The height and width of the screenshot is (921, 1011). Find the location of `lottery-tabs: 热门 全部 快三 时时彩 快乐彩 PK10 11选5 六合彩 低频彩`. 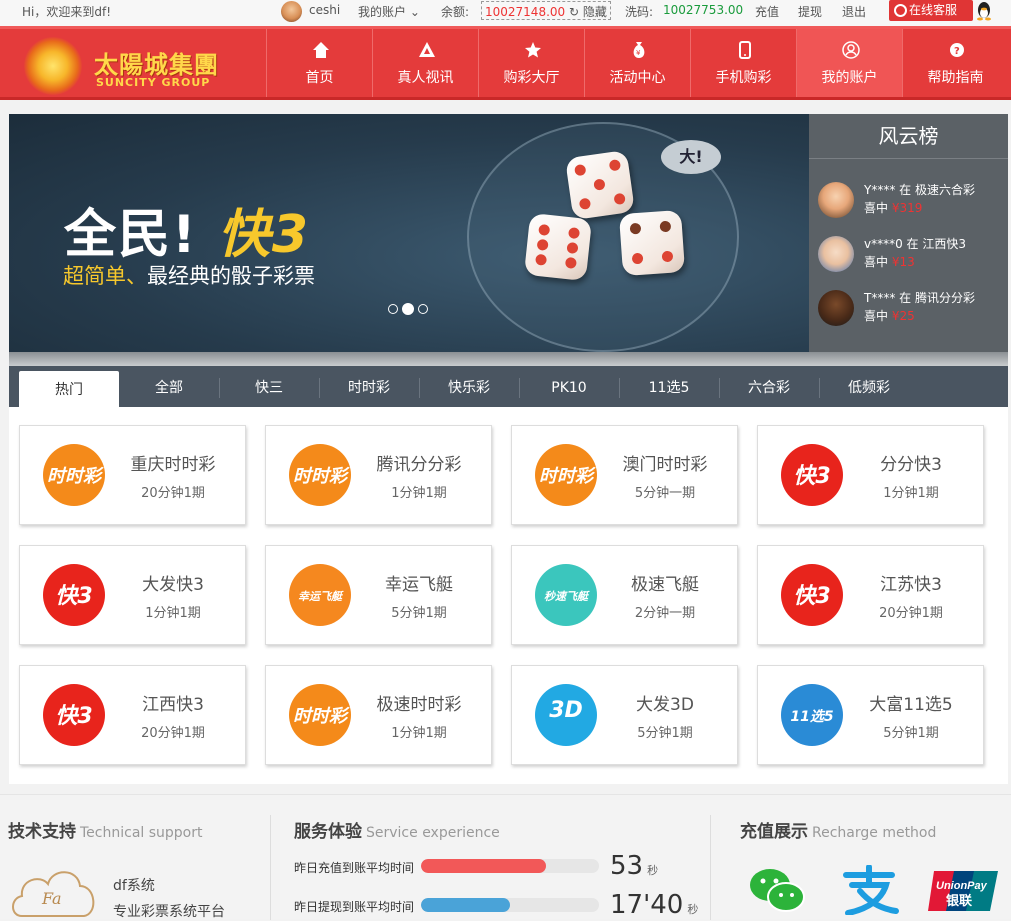

lottery-tabs: 热门 全部 快三 时时彩 快乐彩 PK10 11选5 六合彩 低频彩 is located at coordinates (508, 386).